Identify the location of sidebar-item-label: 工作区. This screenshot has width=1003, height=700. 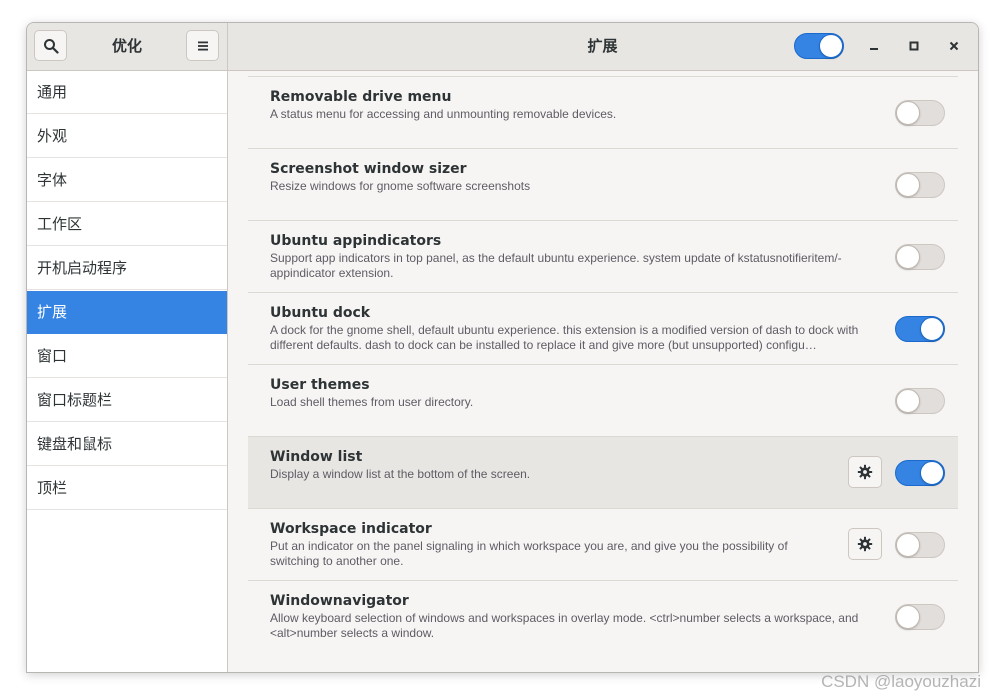
(60, 224).